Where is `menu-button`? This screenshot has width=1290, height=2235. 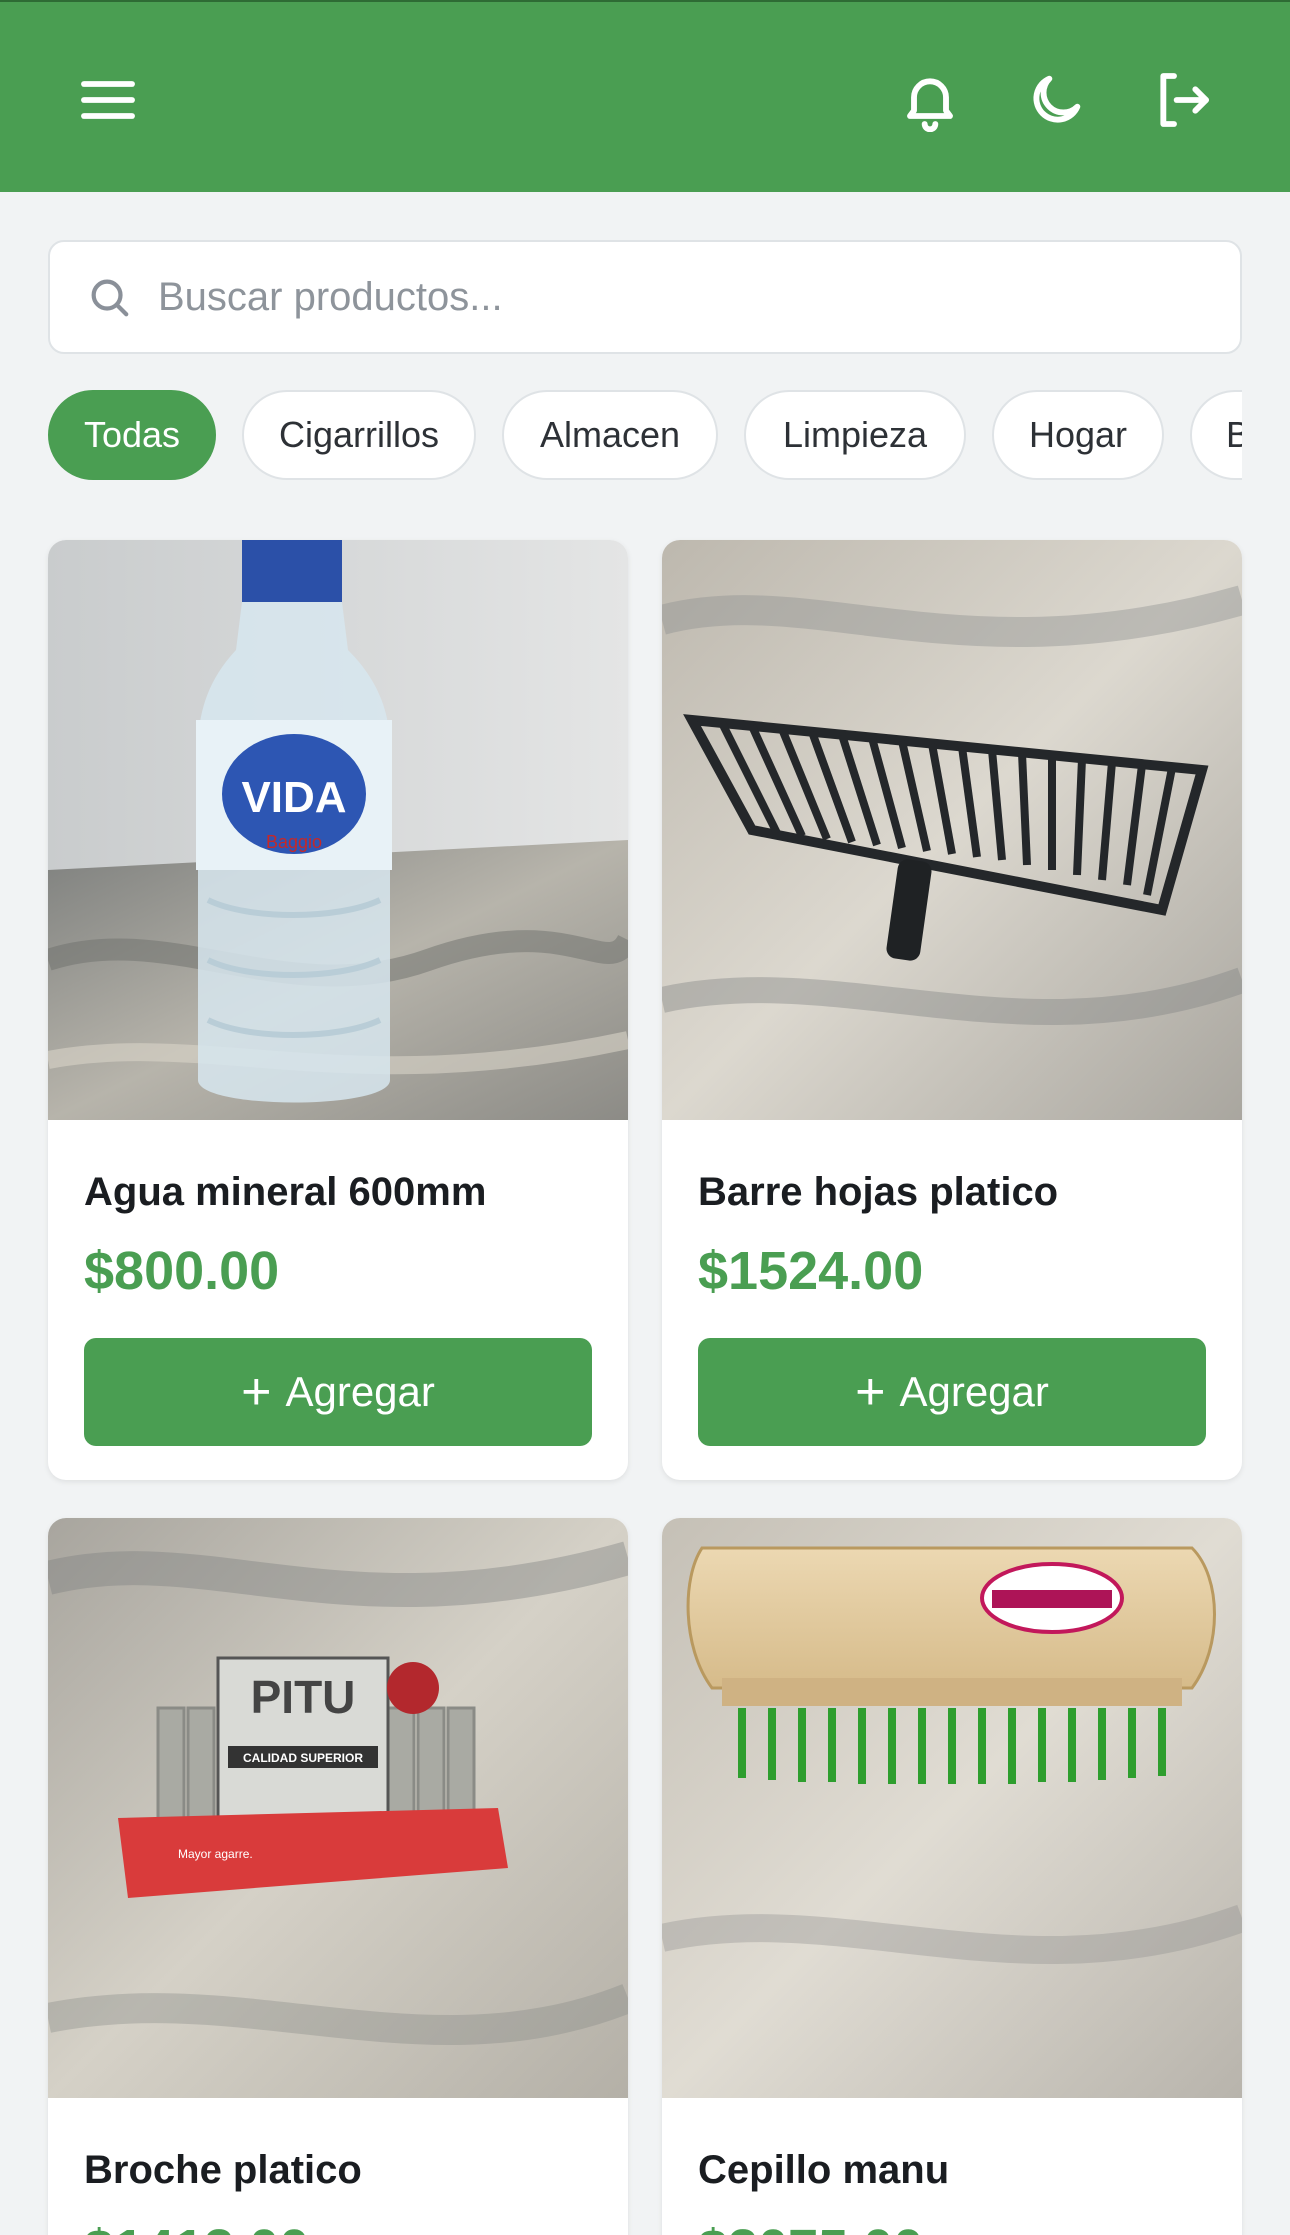
menu-button is located at coordinates (108, 100).